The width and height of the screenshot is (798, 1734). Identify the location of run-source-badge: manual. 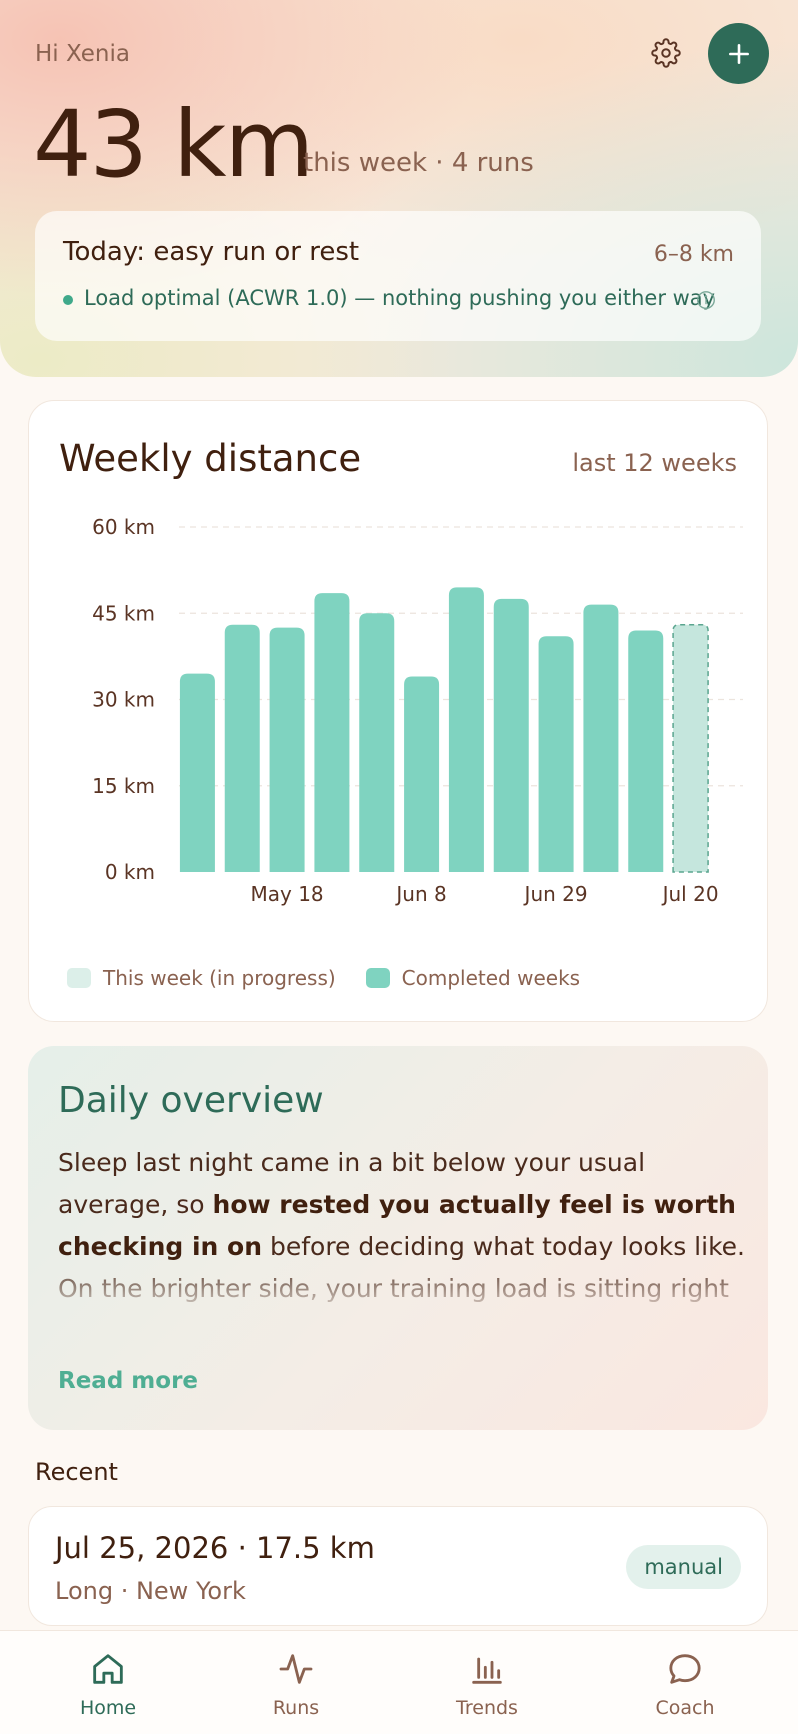
(683, 1567).